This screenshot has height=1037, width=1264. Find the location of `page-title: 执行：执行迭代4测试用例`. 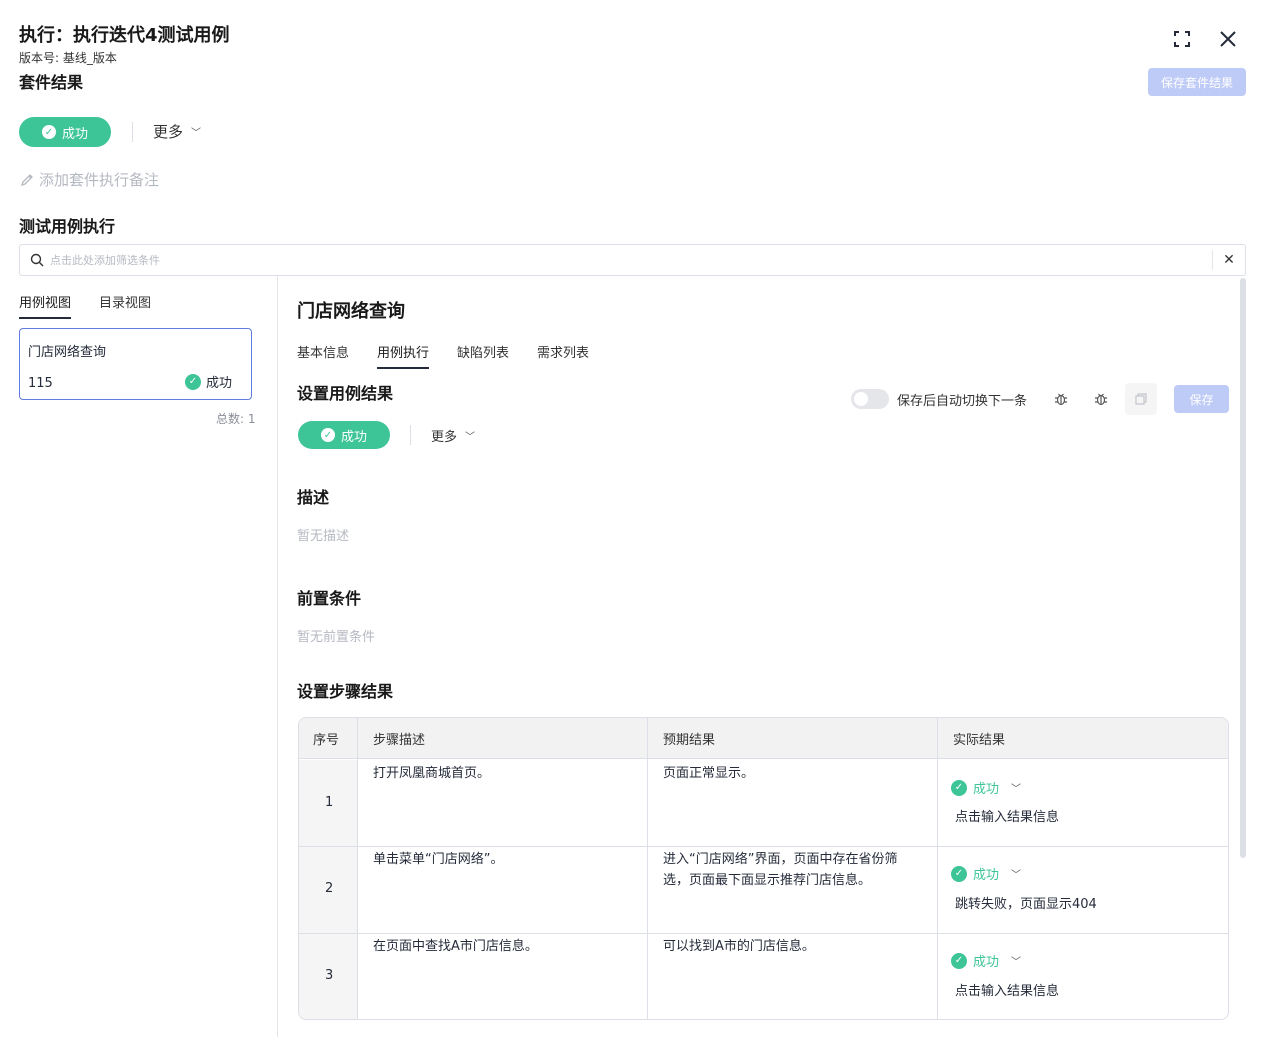

page-title: 执行：执行迭代4测试用例 is located at coordinates (124, 35).